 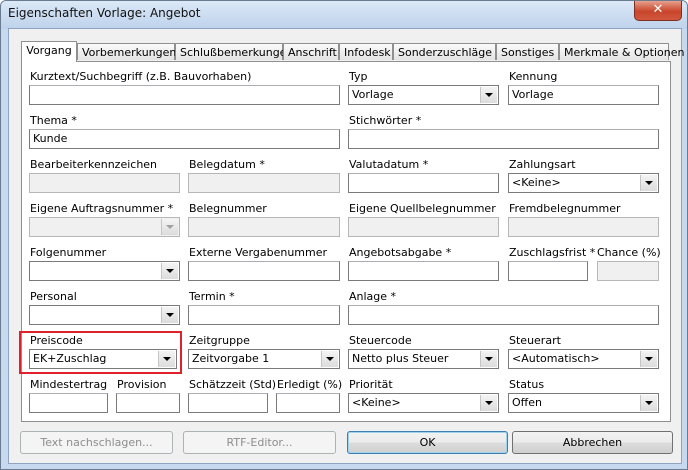 I want to click on belegdatum-label: Belegdatum *, so click(x=227, y=164).